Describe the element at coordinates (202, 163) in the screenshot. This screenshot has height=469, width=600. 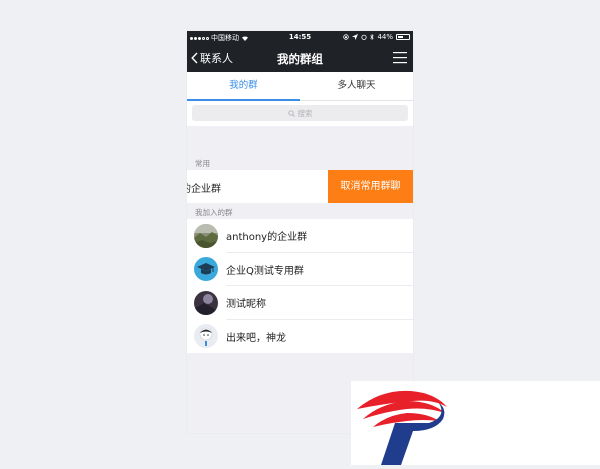
I see `section-label-frequent: 常用` at that location.